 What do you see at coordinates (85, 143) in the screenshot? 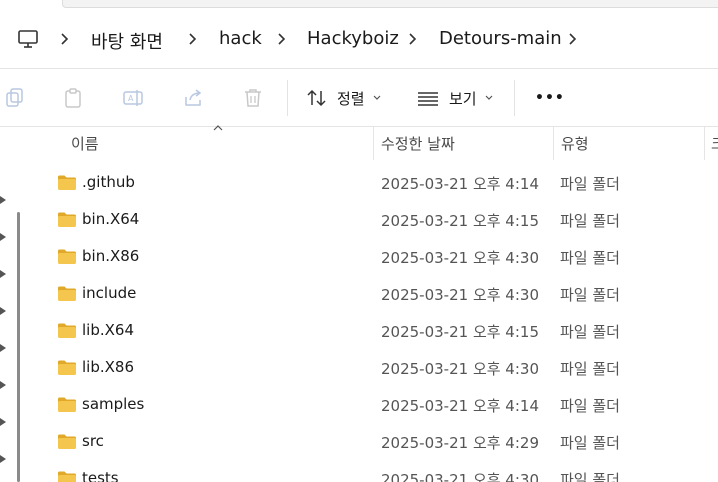
I see `column-header-name: 이름` at bounding box center [85, 143].